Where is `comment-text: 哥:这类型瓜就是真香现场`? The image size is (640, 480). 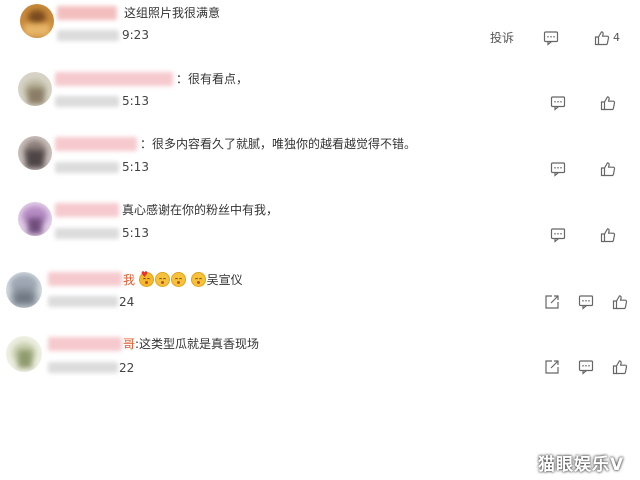 comment-text: 哥:这类型瓜就是真香现场 is located at coordinates (191, 344).